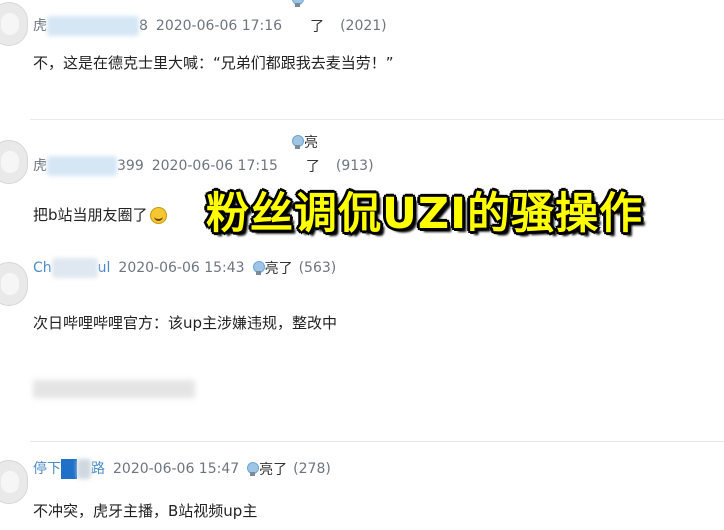 The height and width of the screenshot is (530, 724). What do you see at coordinates (176, 468) in the screenshot?
I see `comment-time: 2020-06-06 15:47` at bounding box center [176, 468].